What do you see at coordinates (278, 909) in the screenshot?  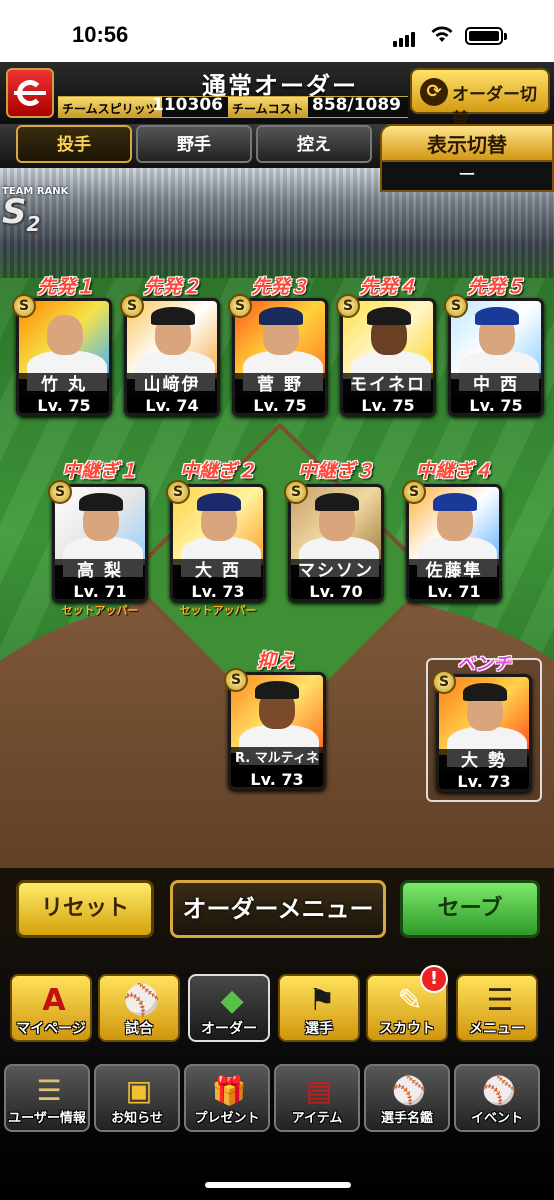 I see `order-menu-button: オーダーメニュー` at bounding box center [278, 909].